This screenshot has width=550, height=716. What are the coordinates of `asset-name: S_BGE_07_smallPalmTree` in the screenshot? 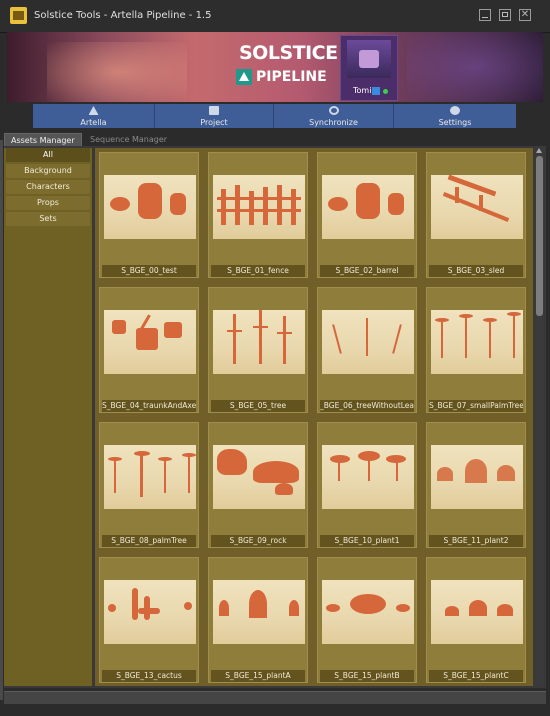 It's located at (476, 406).